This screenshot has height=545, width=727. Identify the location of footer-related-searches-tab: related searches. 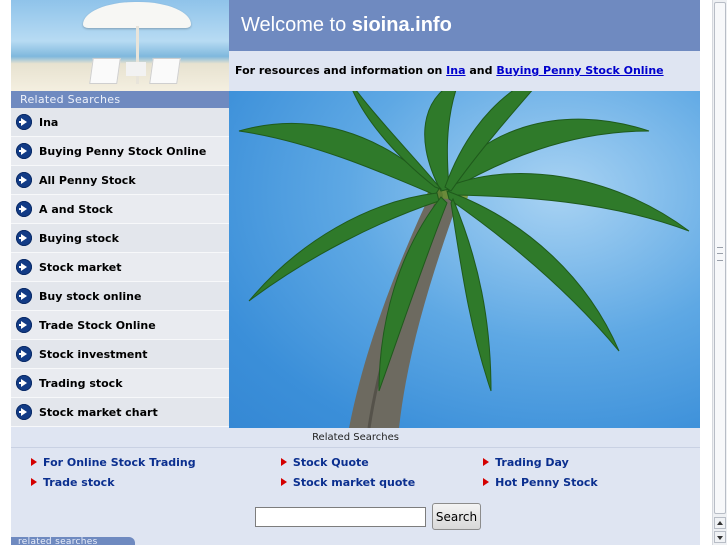
(73, 541).